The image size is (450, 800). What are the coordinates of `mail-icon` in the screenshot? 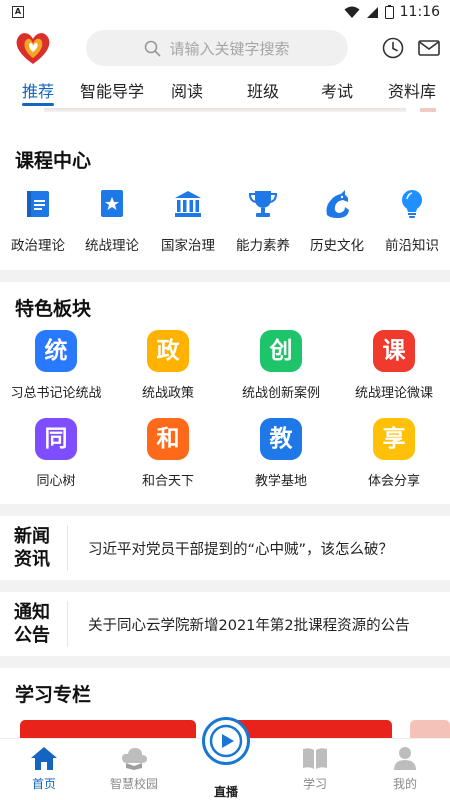 It's located at (429, 48).